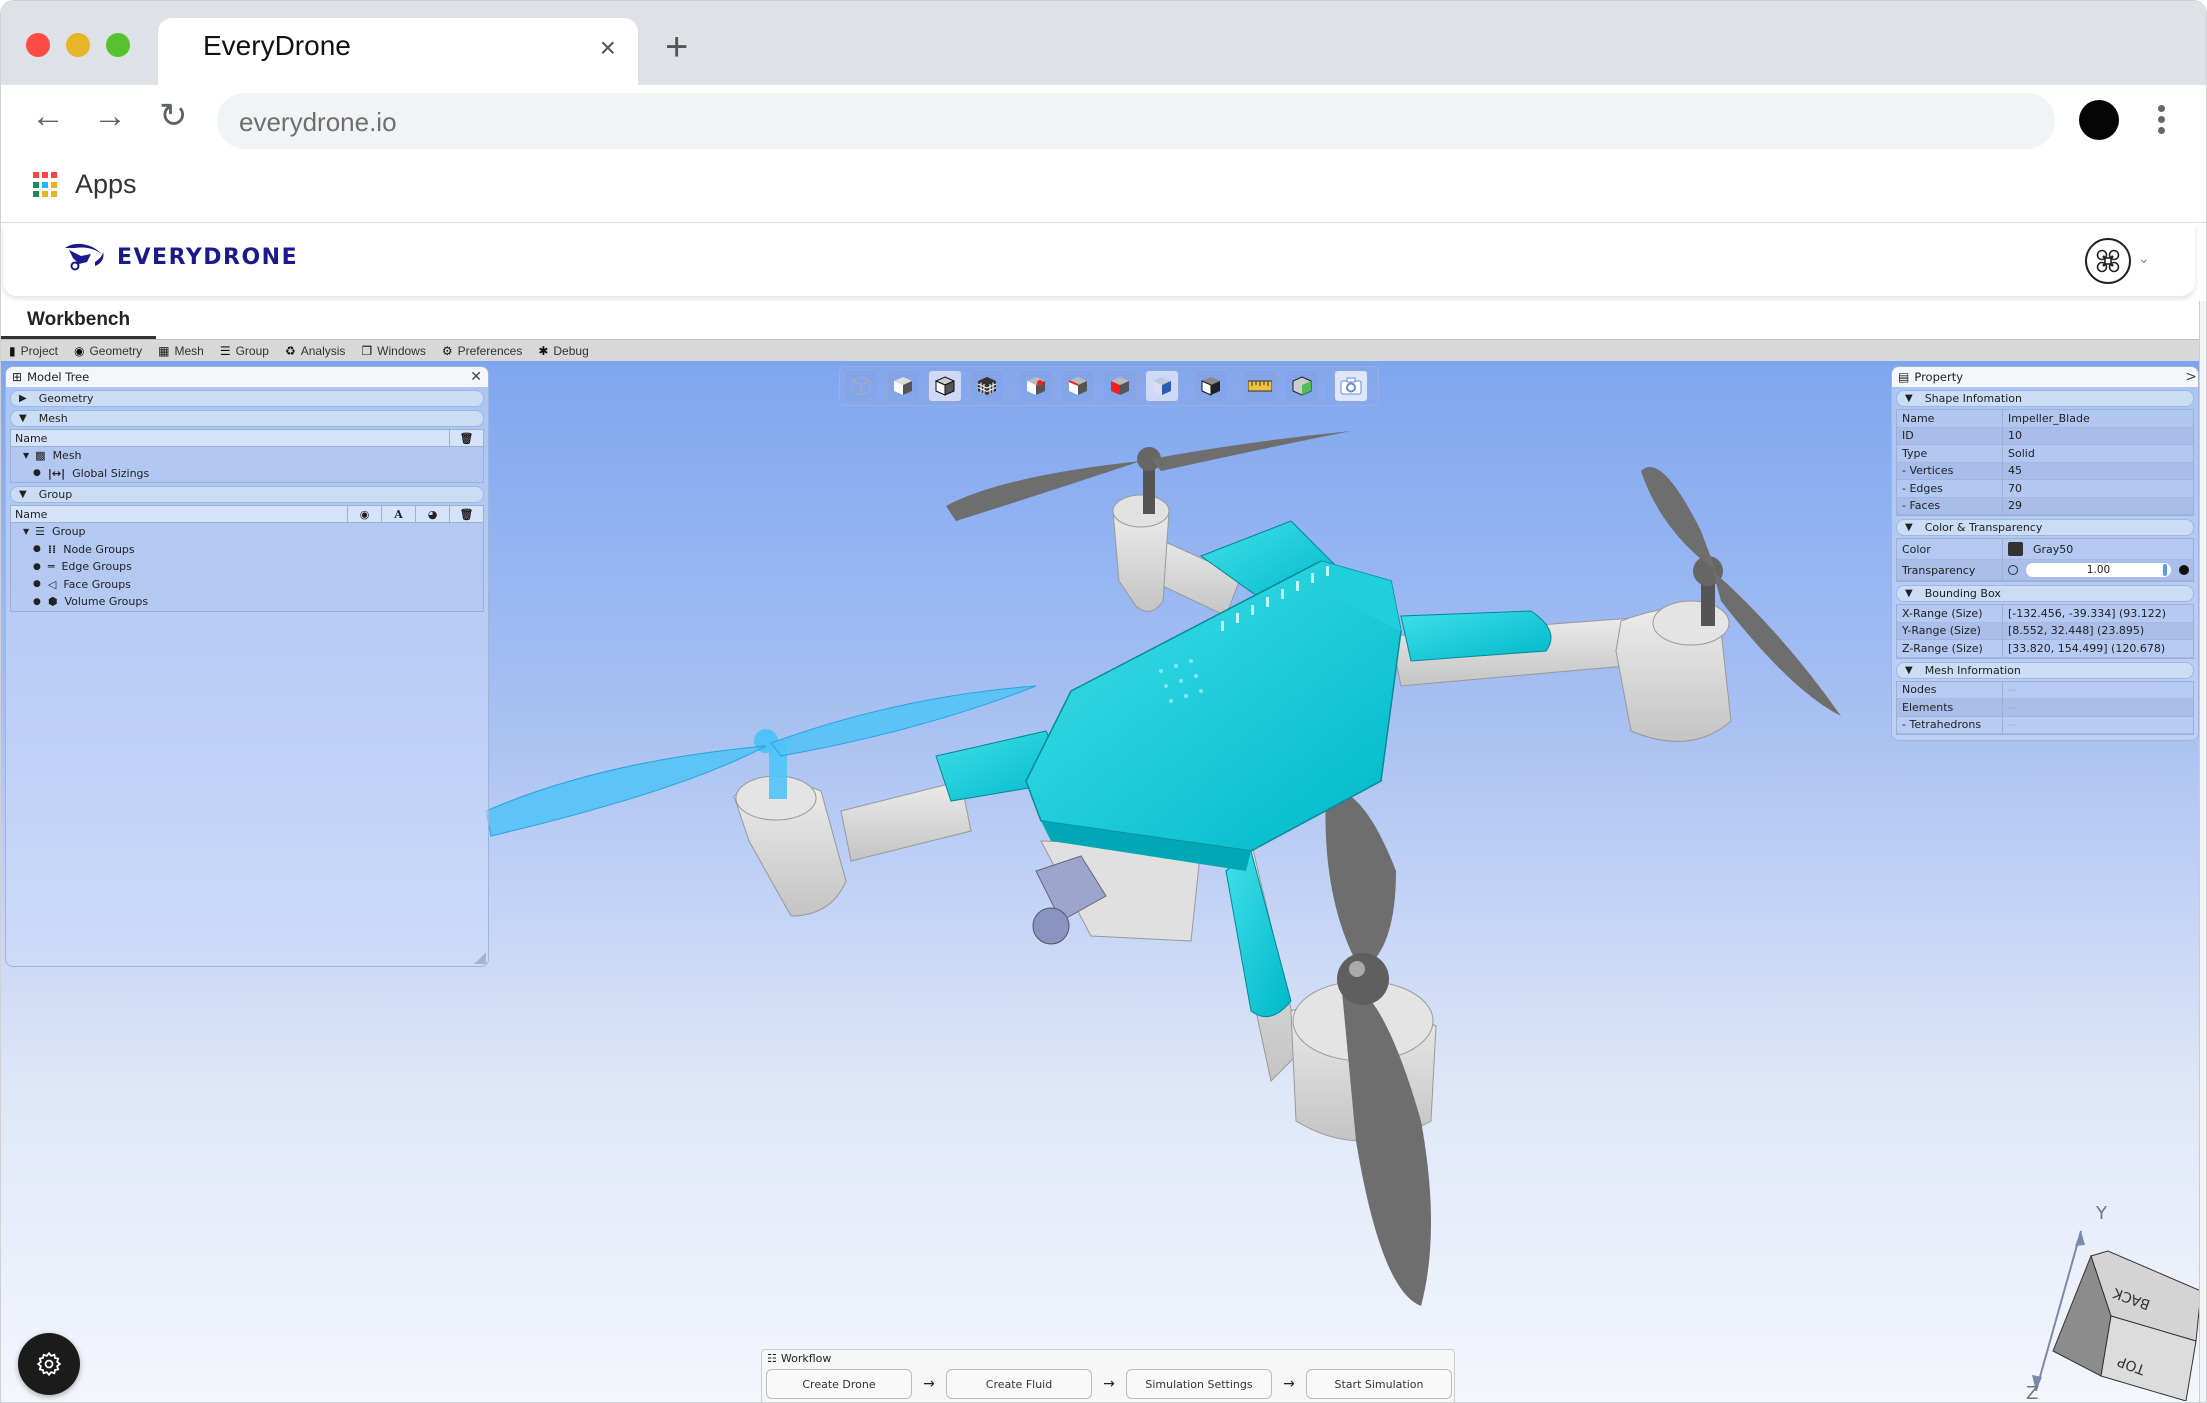 Image resolution: width=2207 pixels, height=1403 pixels. Describe the element at coordinates (2045, 527) in the screenshot. I see `section-color-transparency: ▼ Color & Transparency` at that location.